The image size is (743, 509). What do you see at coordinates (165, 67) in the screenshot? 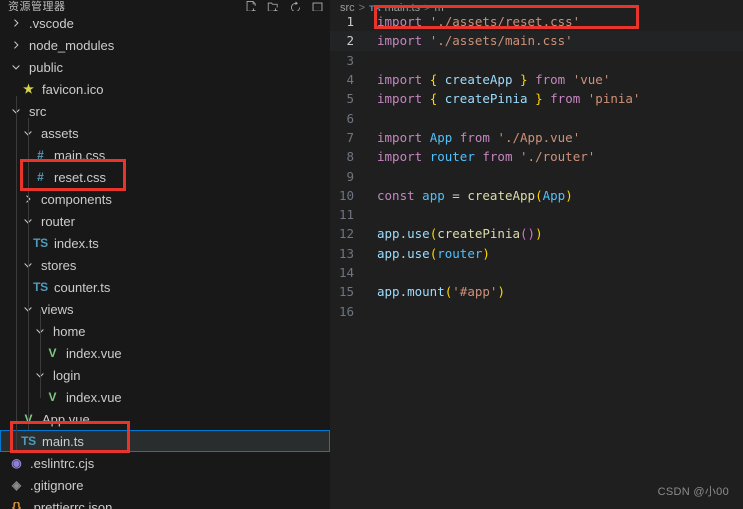
I see `tree-folder-public: public` at bounding box center [165, 67].